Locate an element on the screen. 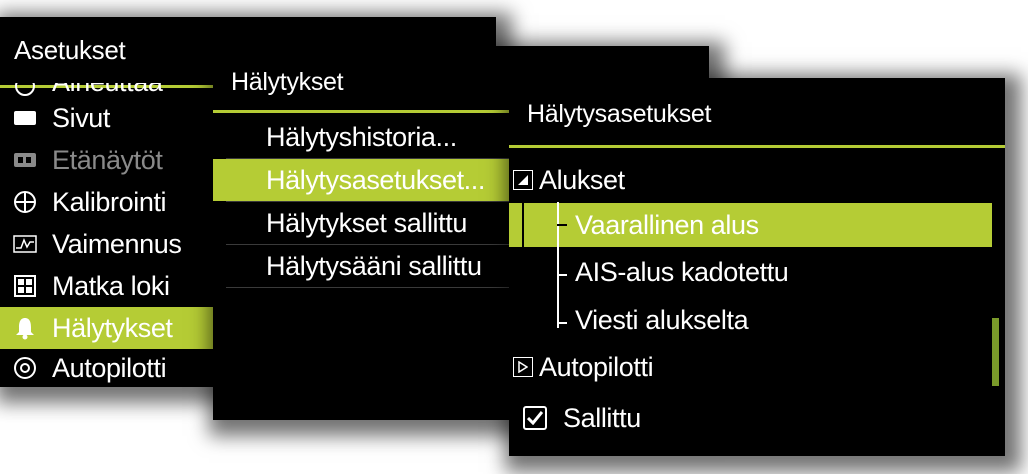 This screenshot has height=474, width=1028. menu-item-label: Hälytykset is located at coordinates (112, 327).